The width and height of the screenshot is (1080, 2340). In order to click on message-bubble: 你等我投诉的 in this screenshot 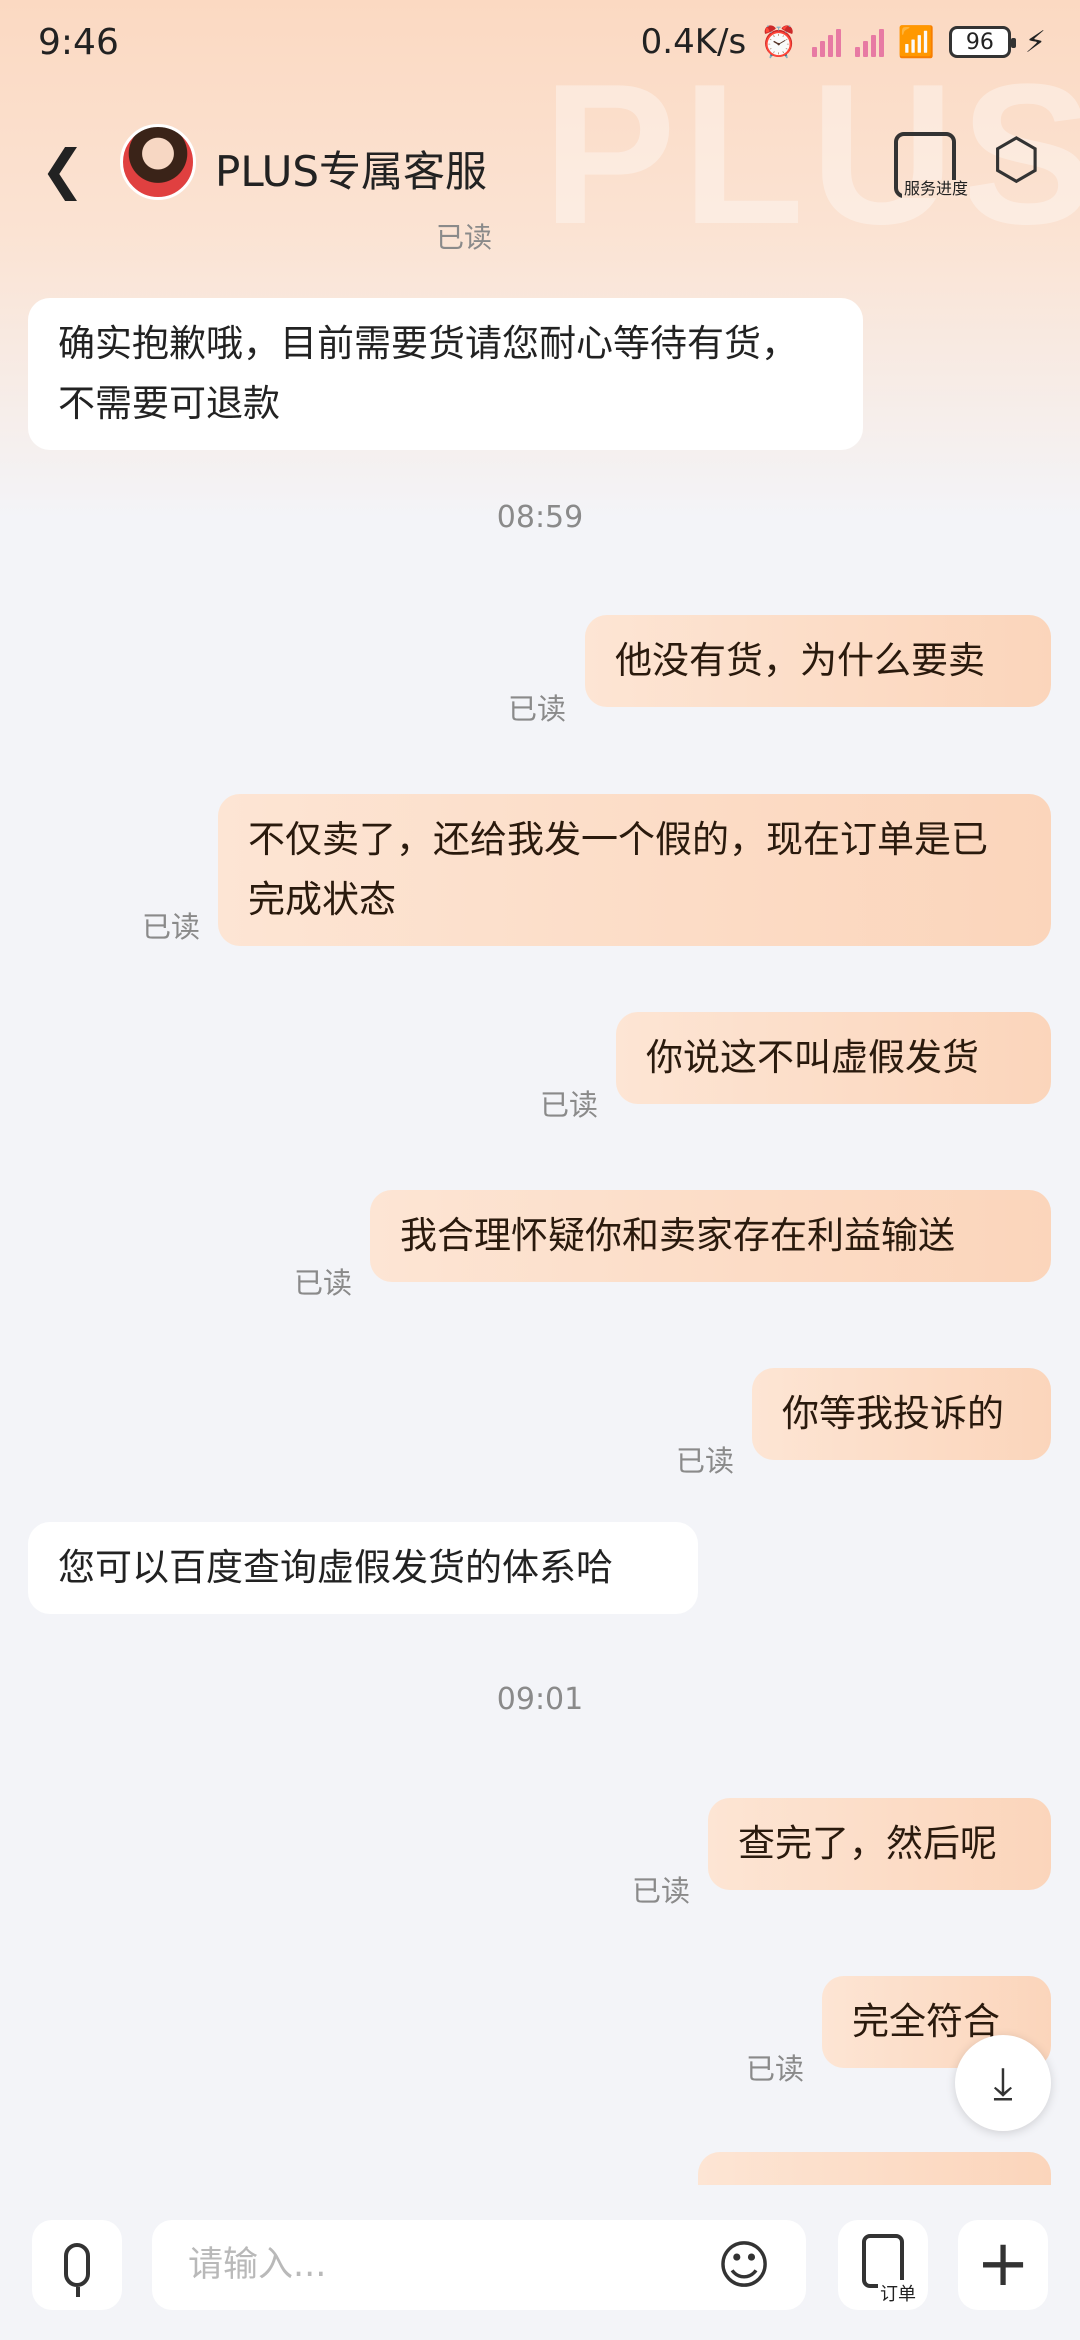, I will do `click(901, 1414)`.